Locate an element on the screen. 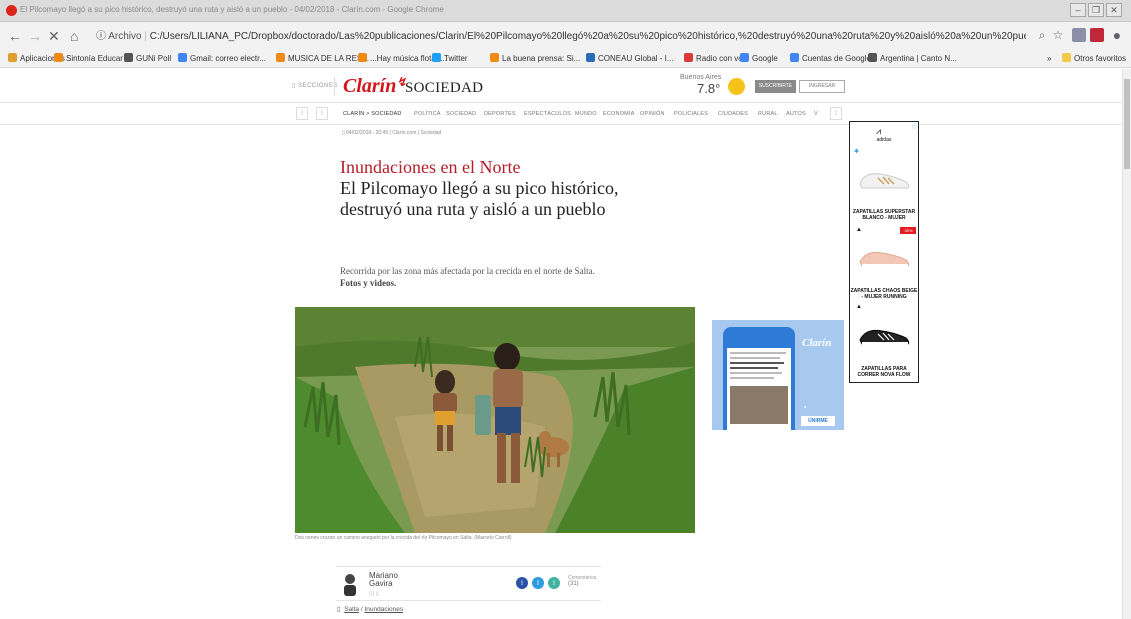  join-button: ÚNIRME is located at coordinates (818, 421).